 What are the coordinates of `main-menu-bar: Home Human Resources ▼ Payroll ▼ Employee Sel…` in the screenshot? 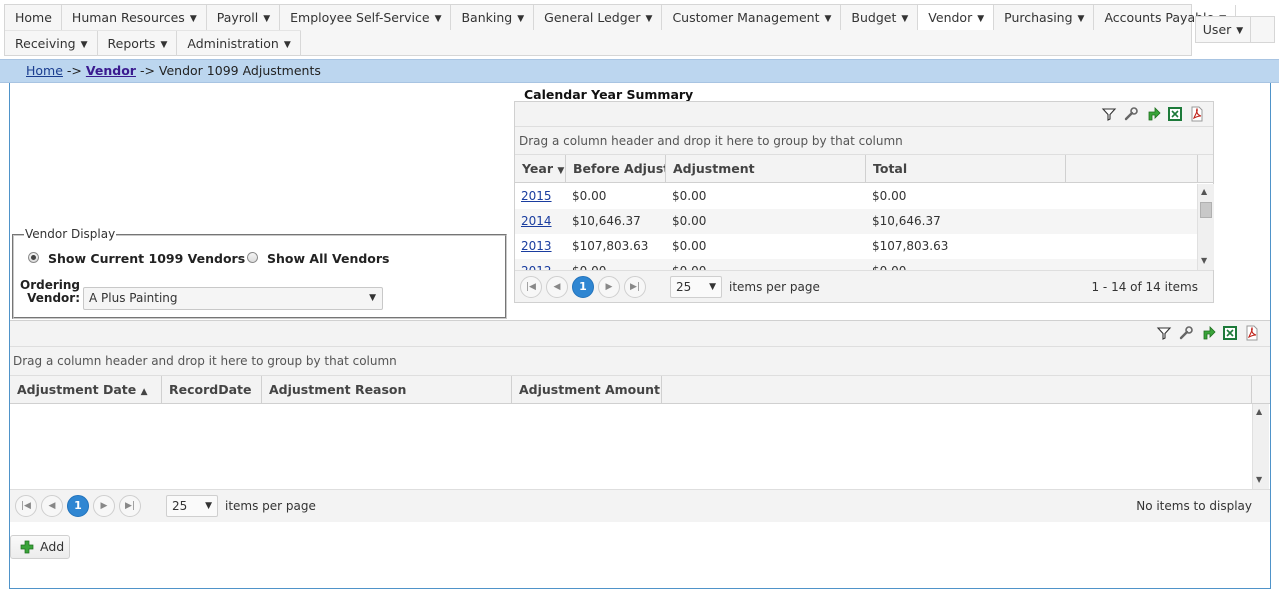 It's located at (620, 30).